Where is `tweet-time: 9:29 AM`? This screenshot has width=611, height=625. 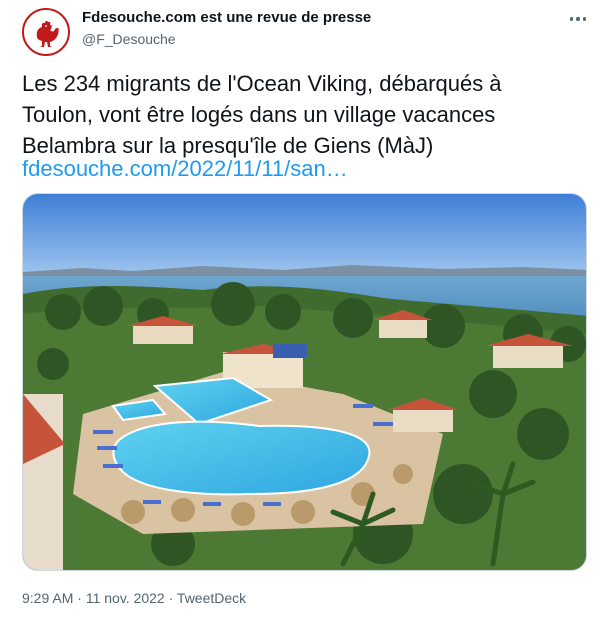 tweet-time: 9:29 AM is located at coordinates (47, 598).